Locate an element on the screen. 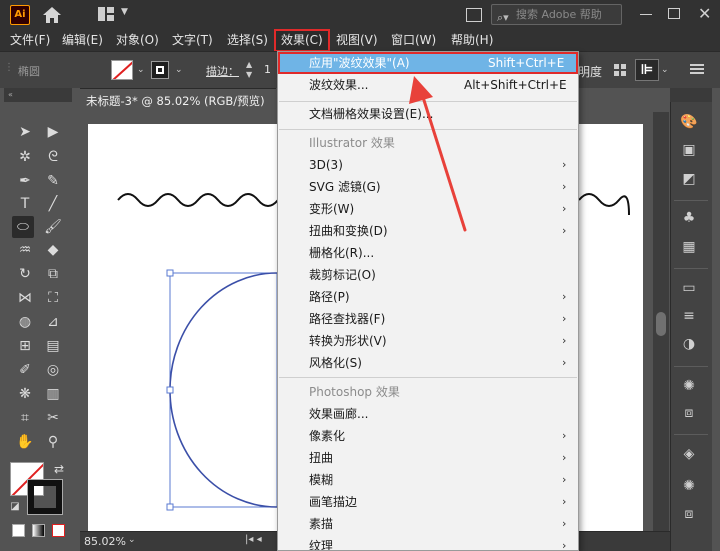  menu-item-label: 素描 is located at coordinates (321, 524).